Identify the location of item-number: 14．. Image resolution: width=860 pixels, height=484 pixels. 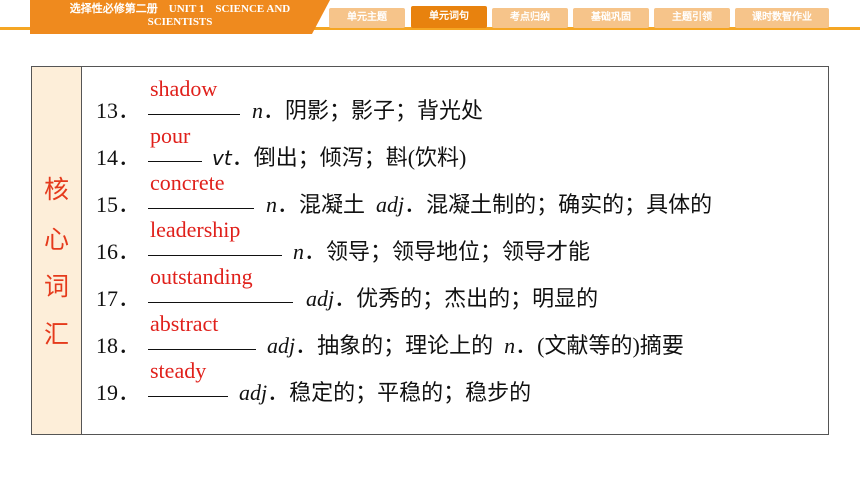
(118, 157).